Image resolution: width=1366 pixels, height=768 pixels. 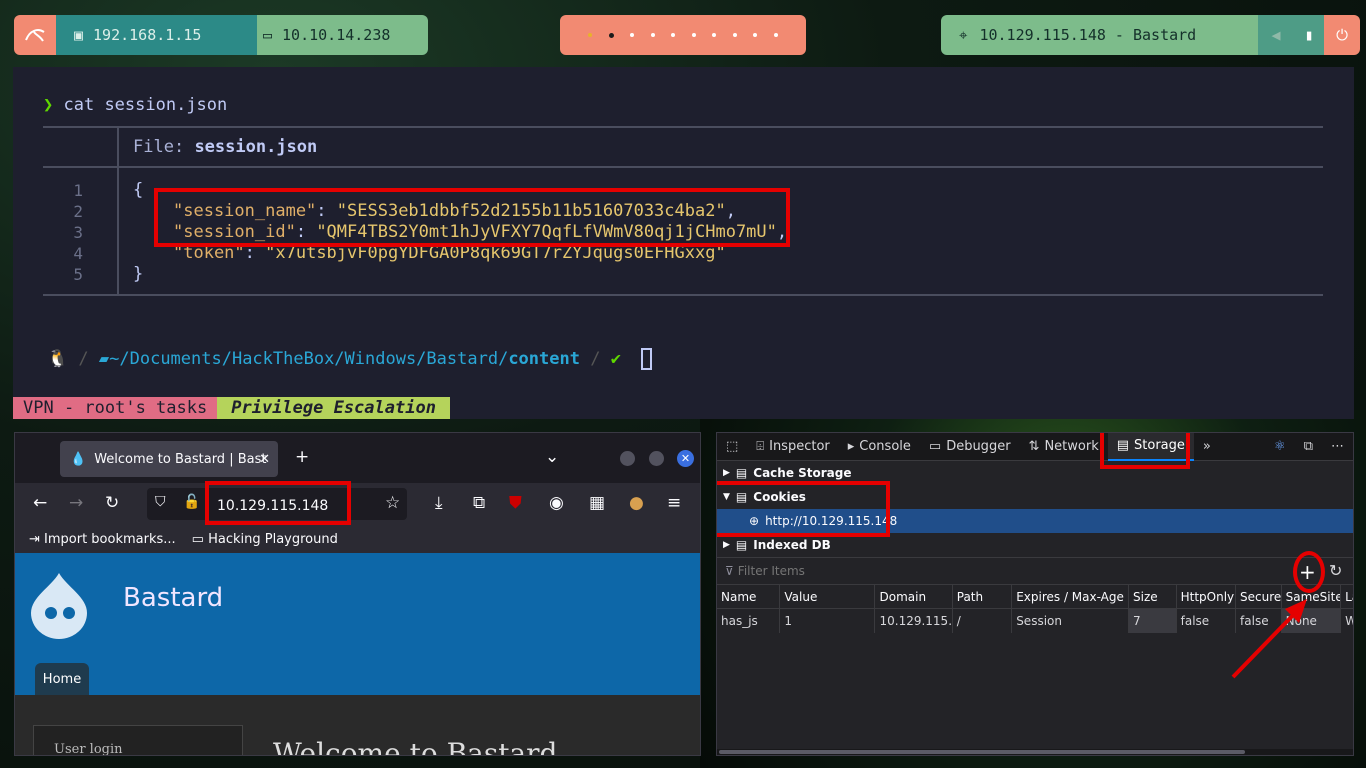 I want to click on user-login-block: User login, so click(x=138, y=740).